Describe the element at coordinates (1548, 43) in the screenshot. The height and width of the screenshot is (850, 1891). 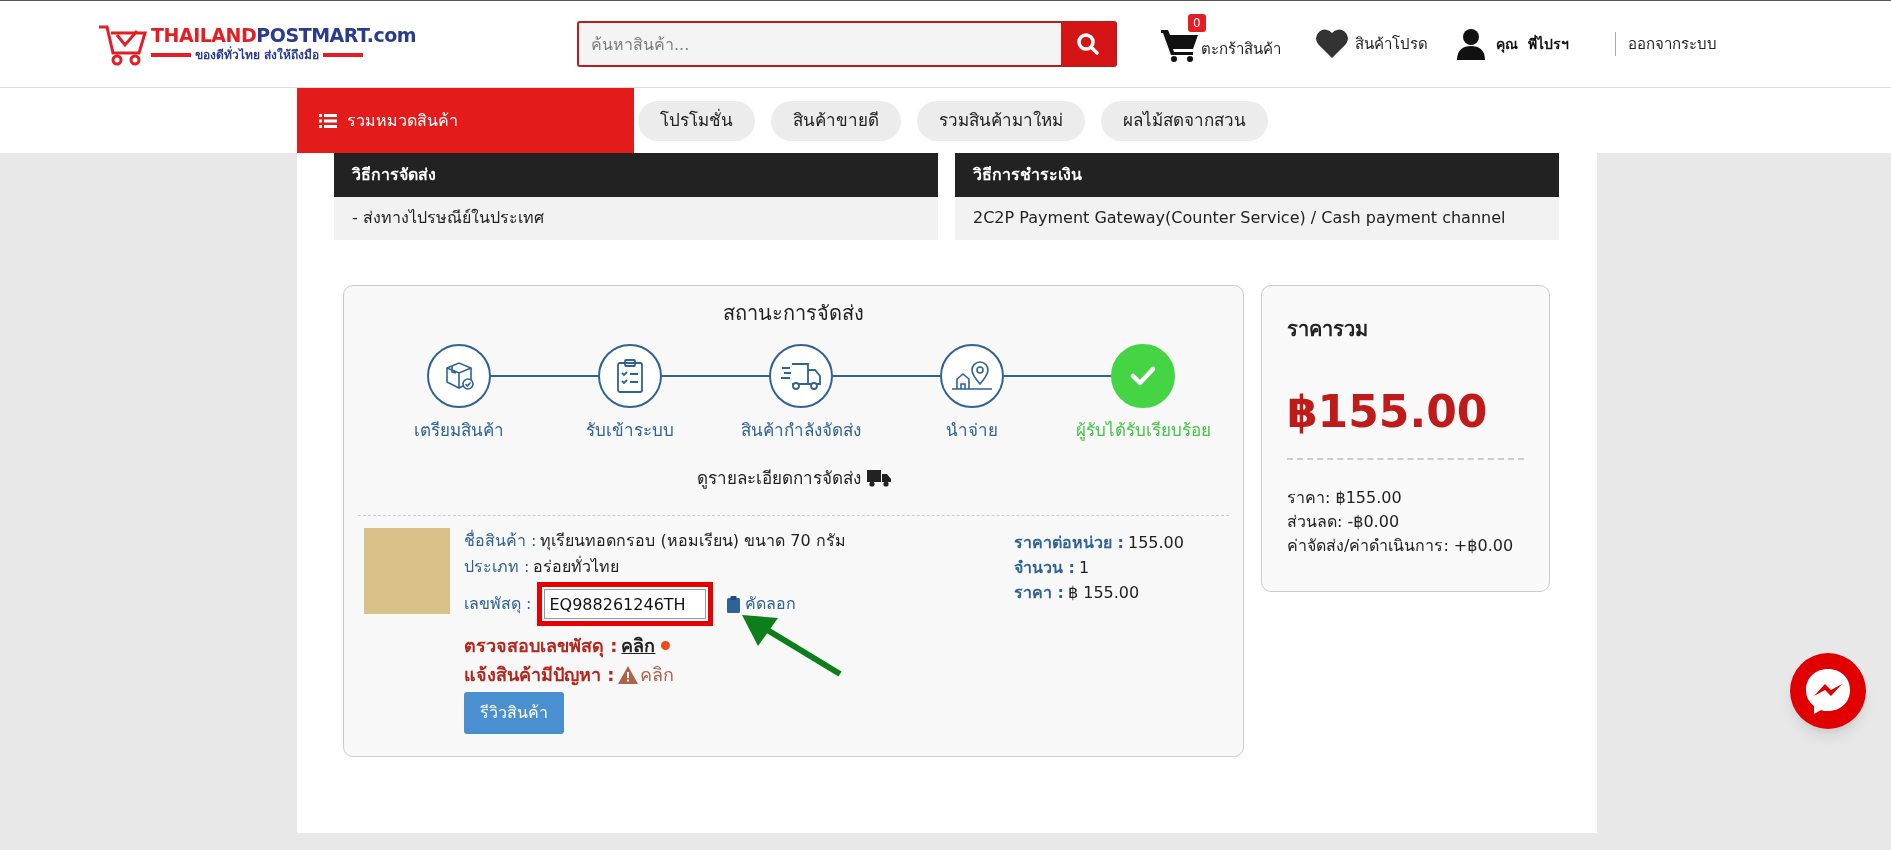
I see `user-name: พี่ไปรฯ` at that location.